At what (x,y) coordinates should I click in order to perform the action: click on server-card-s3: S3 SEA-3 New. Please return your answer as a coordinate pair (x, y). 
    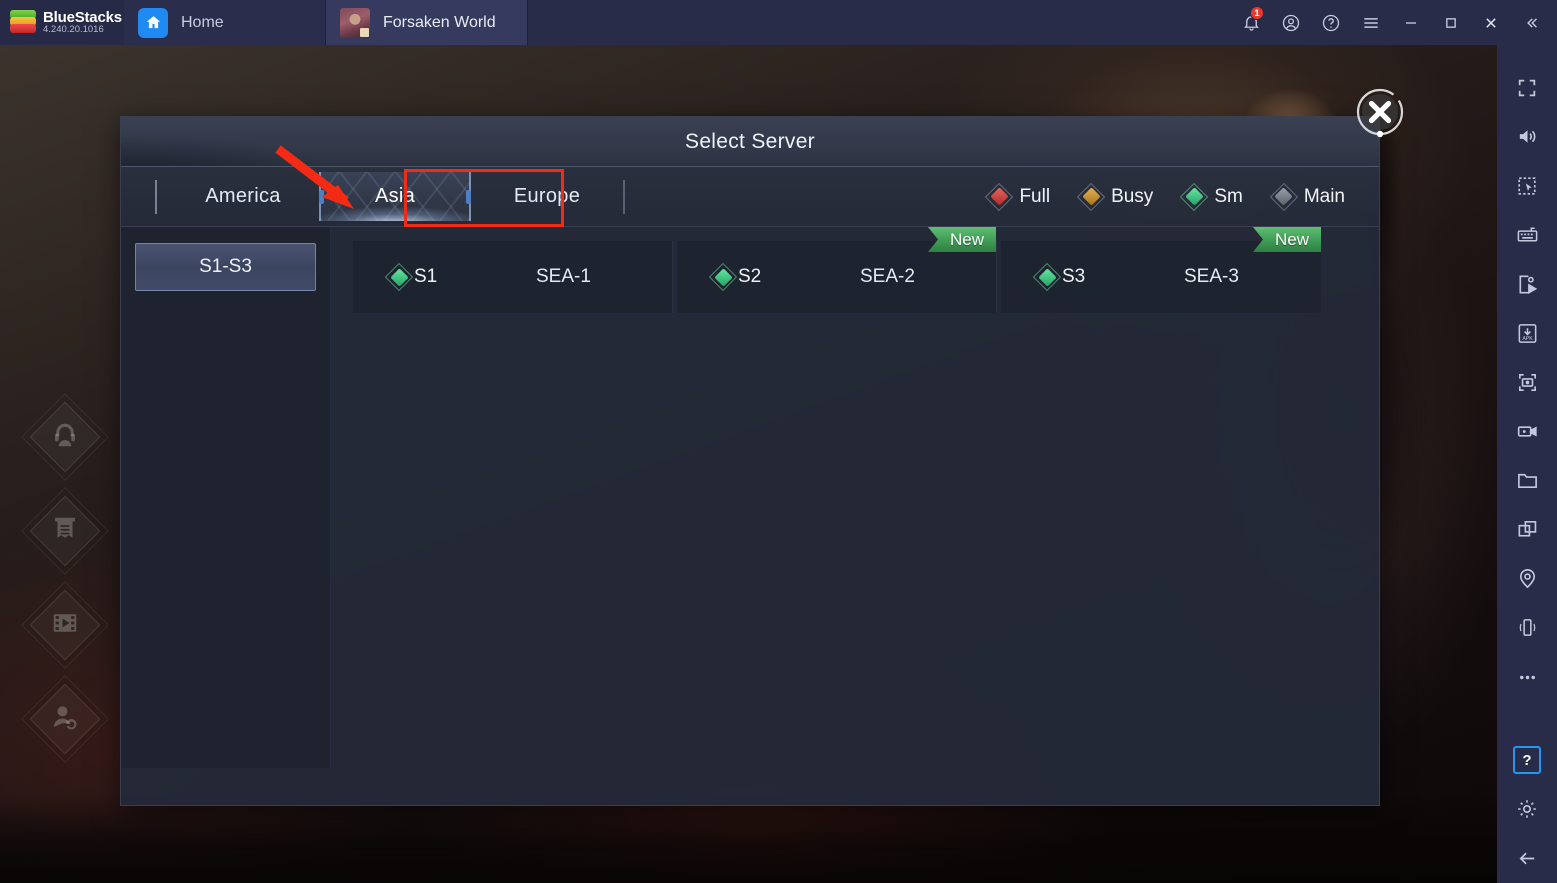
    Looking at the image, I should click on (1161, 270).